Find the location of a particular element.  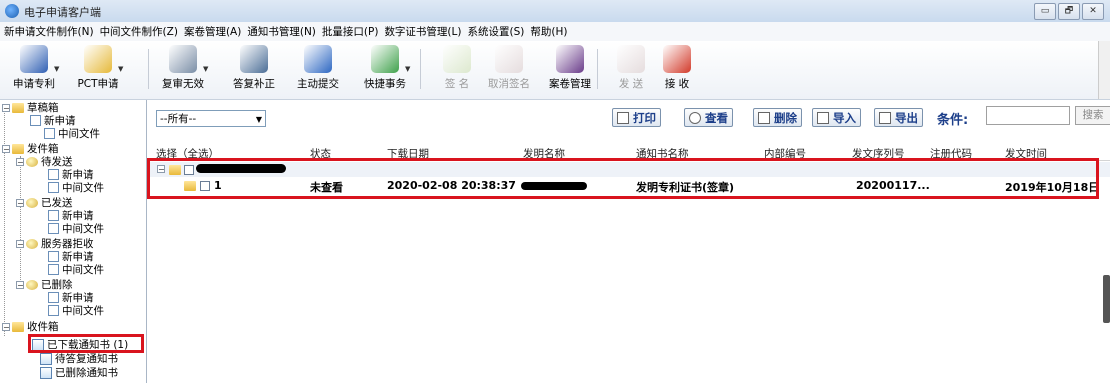

toolbar-button-1: PCT申请 ▼ is located at coordinates (98, 68).